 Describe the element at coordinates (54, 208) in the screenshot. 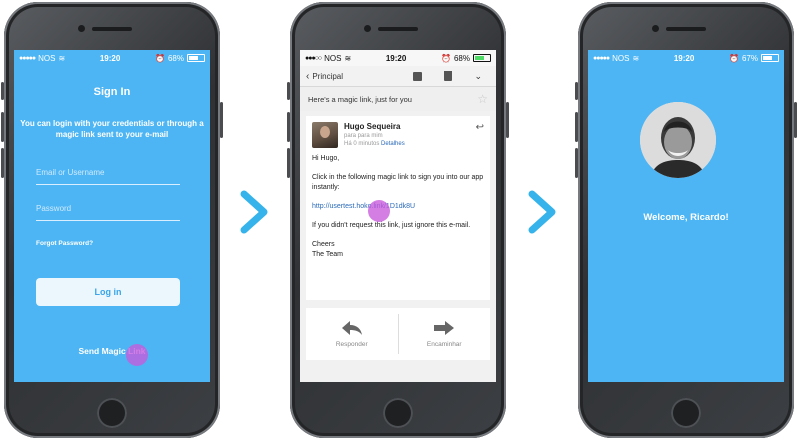

I see `password-placeholder: Password` at that location.